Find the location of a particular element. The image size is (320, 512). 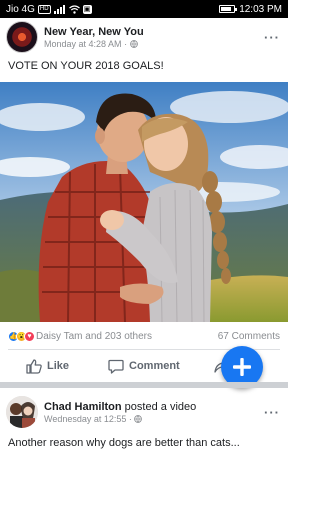

post-timestamp: Monday at 4:28 AM is located at coordinates (83, 44).